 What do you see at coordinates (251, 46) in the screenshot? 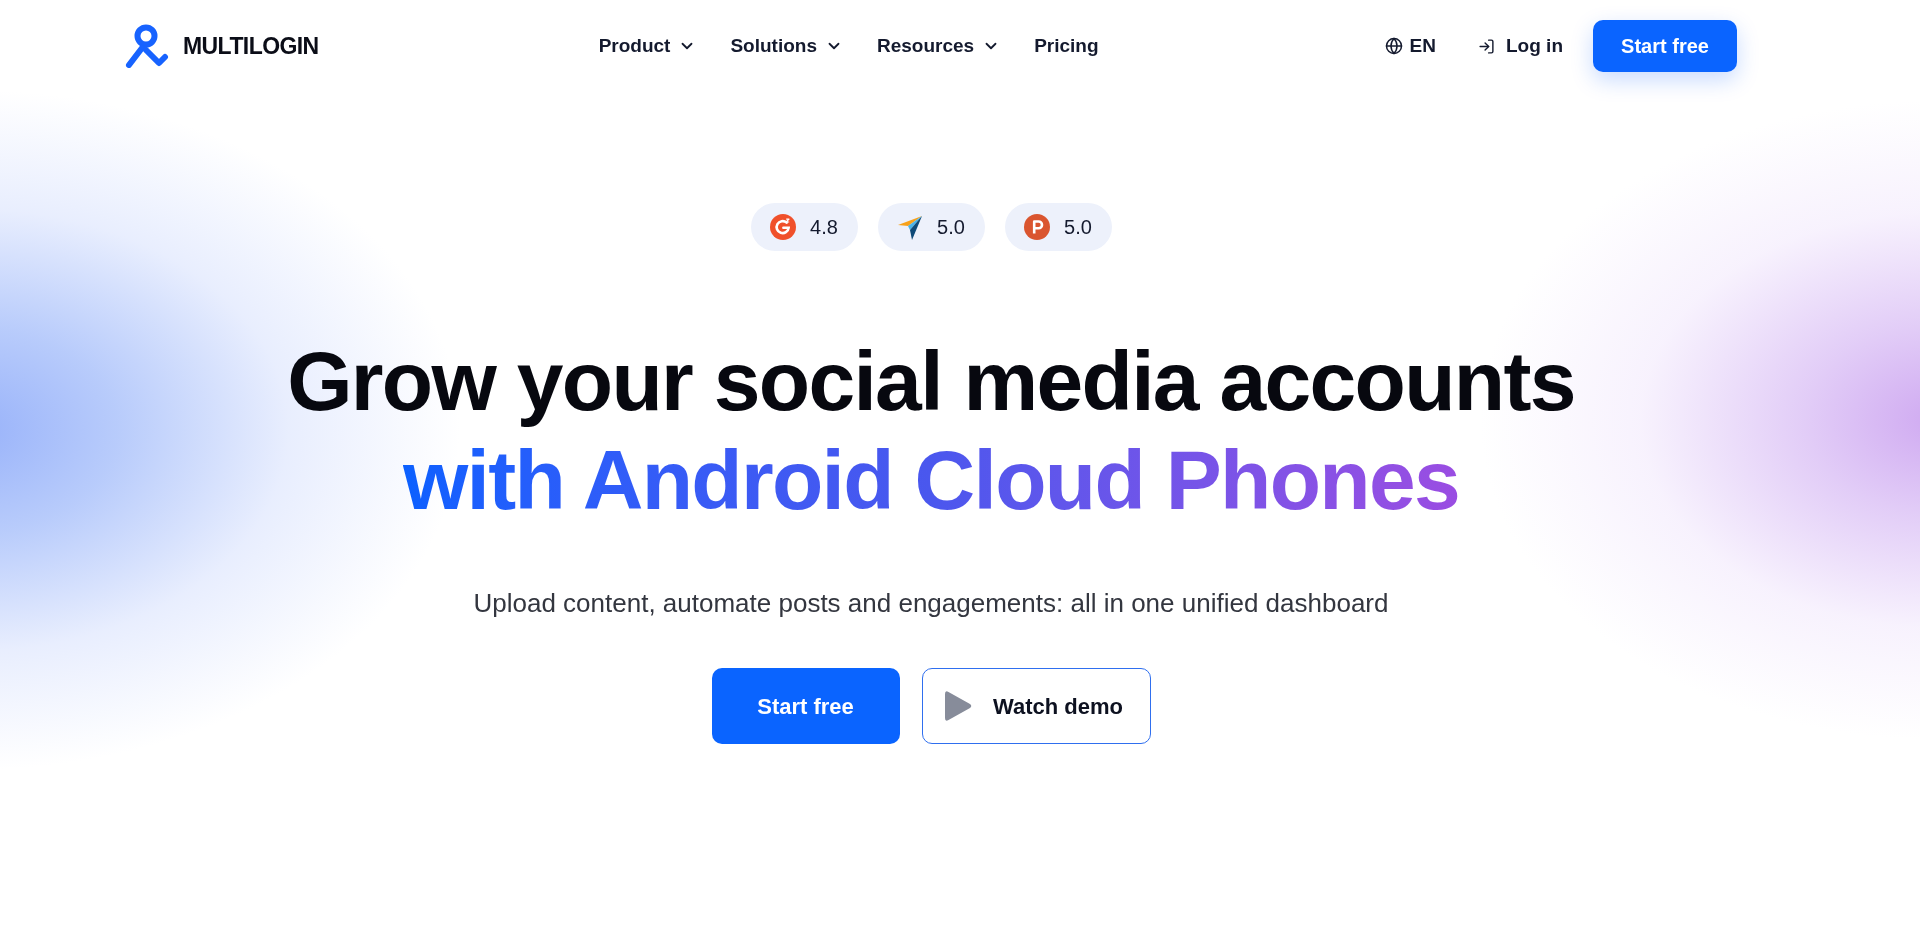
I see `logo-wordmark: MULTILOGIN` at bounding box center [251, 46].